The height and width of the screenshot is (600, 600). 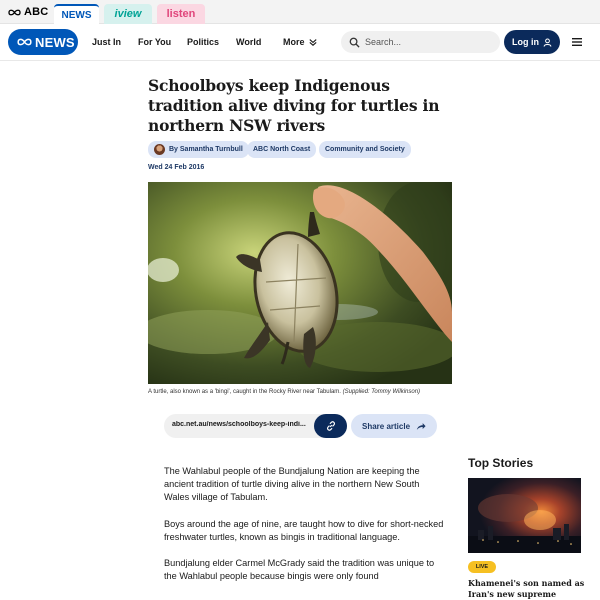 I want to click on abc-brand-text: ABC, so click(x=36, y=12).